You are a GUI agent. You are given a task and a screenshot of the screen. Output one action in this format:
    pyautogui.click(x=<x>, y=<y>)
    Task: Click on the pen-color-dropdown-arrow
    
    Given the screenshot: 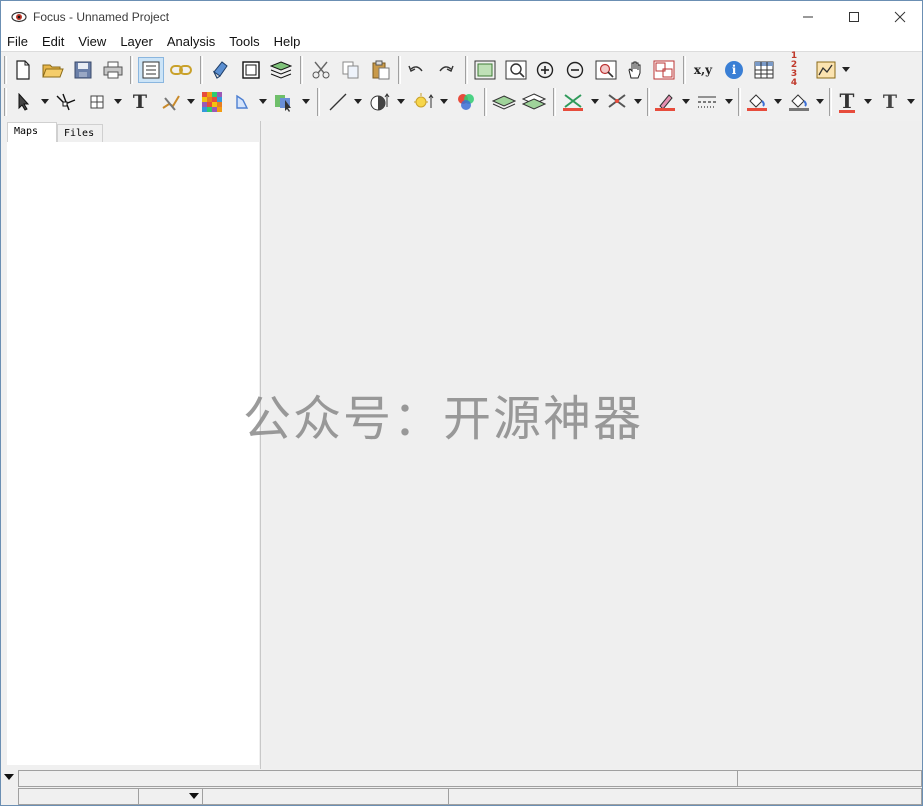 What is the action you would take?
    pyautogui.click(x=686, y=101)
    